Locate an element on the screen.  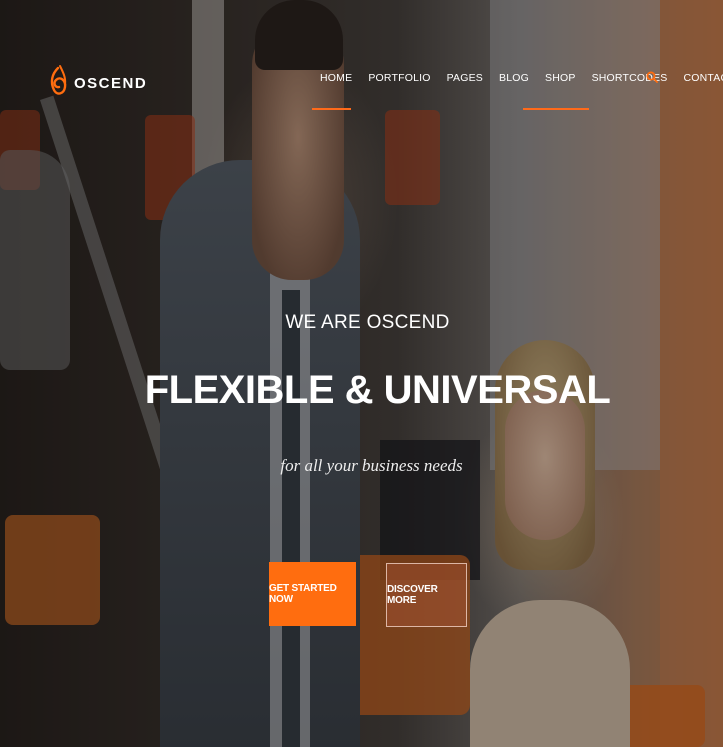
site-logo: OSCEND is located at coordinates (97, 83).